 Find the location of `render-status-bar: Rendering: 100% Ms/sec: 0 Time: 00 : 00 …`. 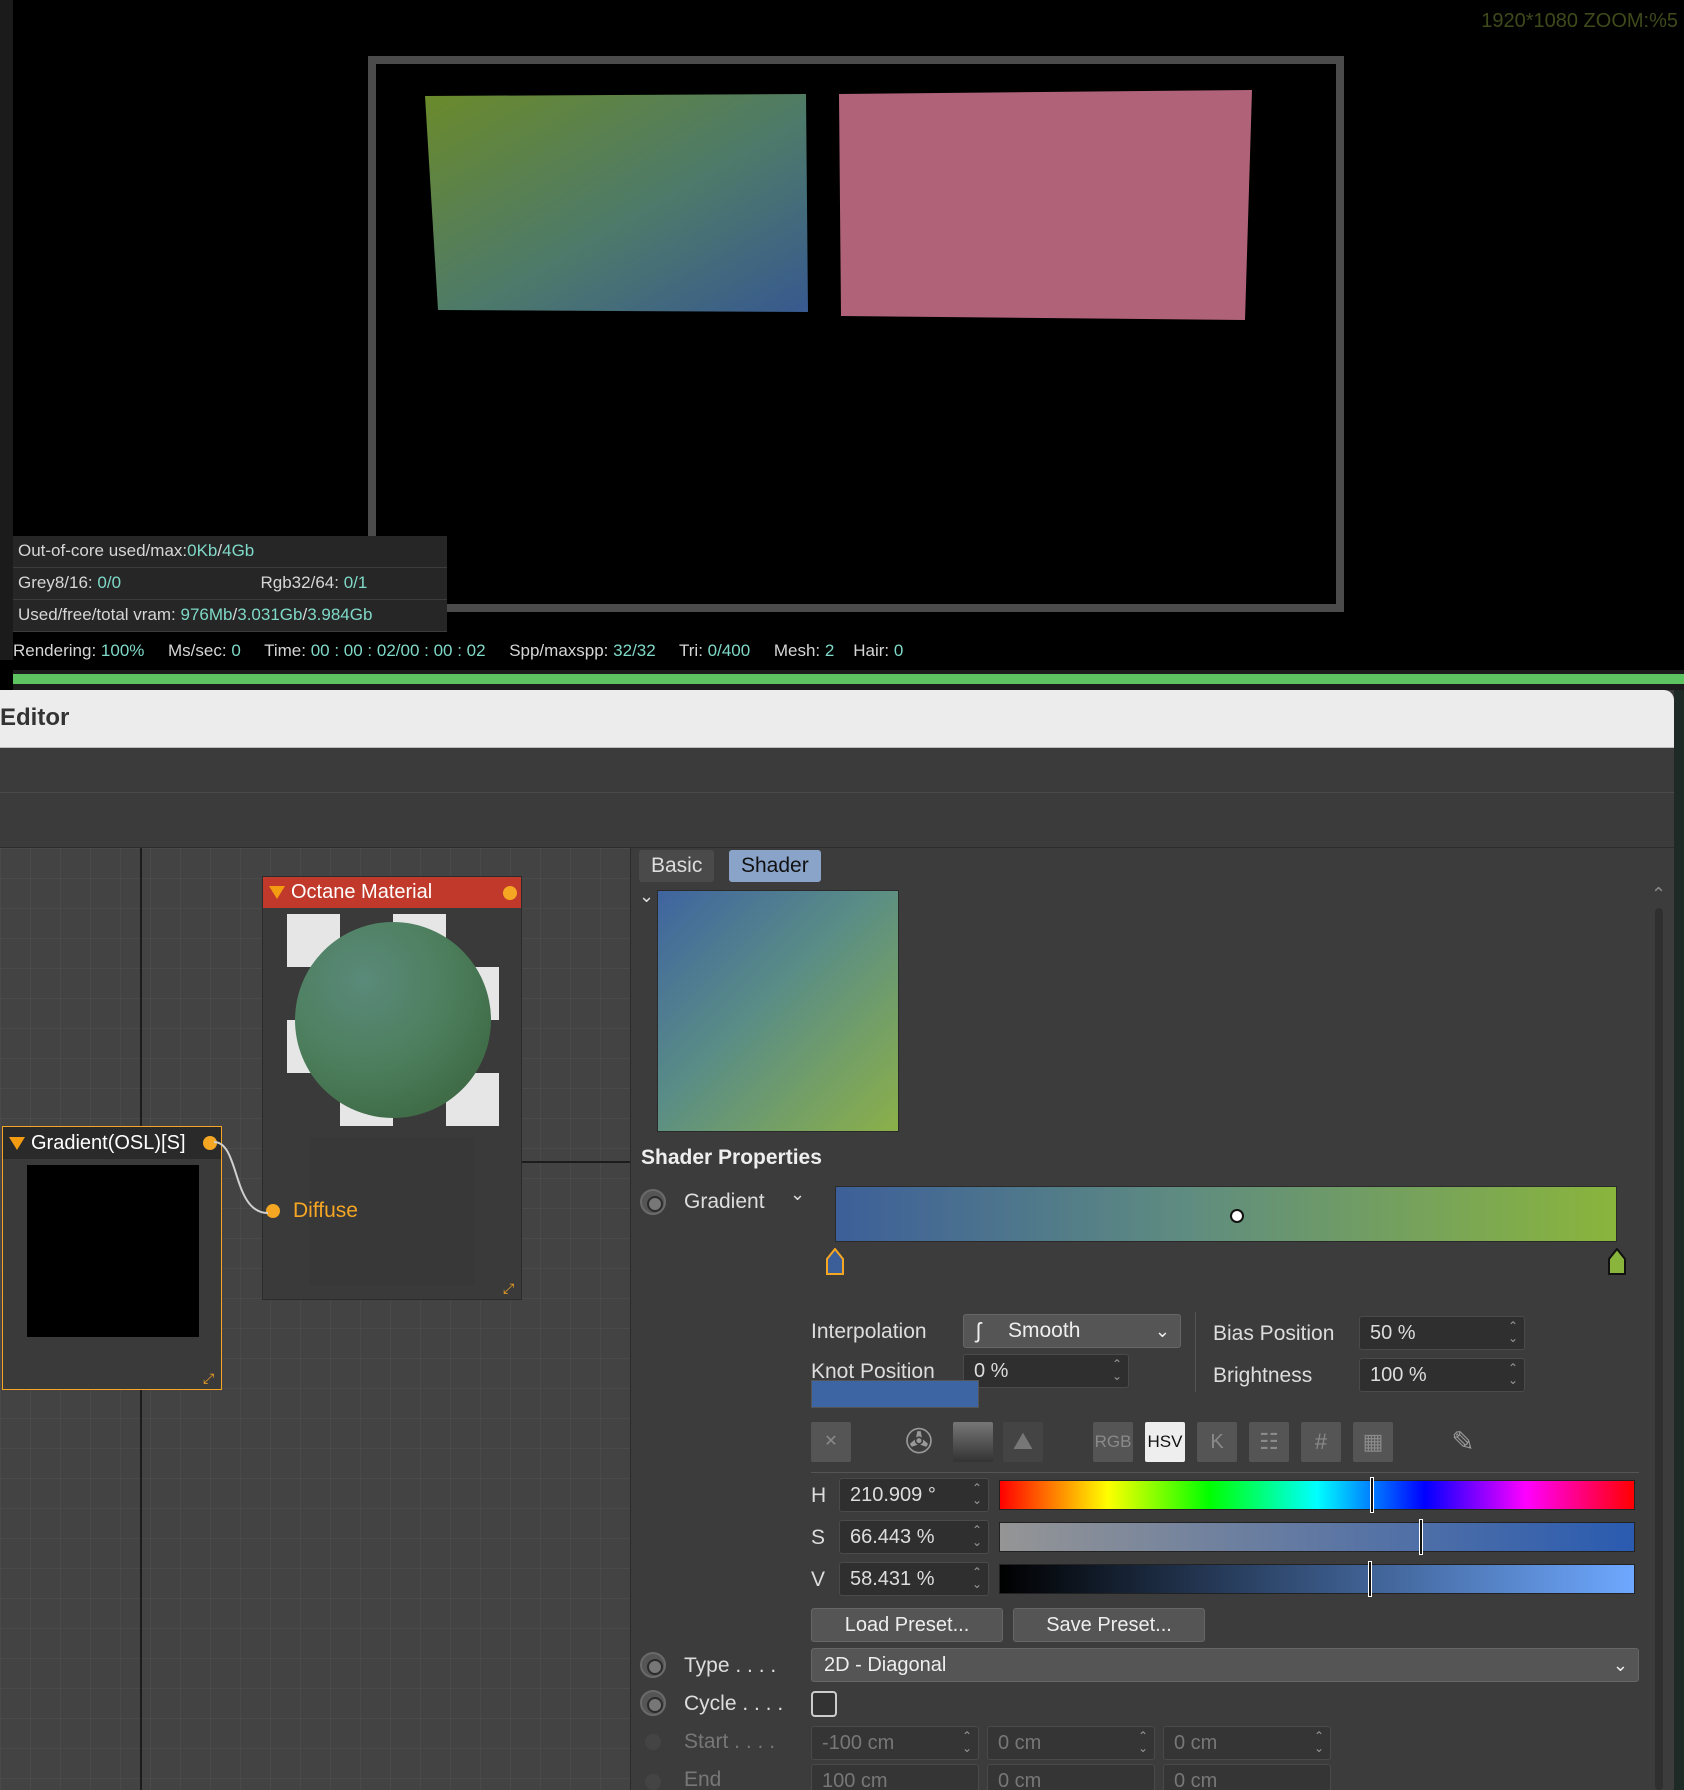

render-status-bar: Rendering: 100% Ms/sec: 0 Time: 00 : 00 … is located at coordinates (458, 651).